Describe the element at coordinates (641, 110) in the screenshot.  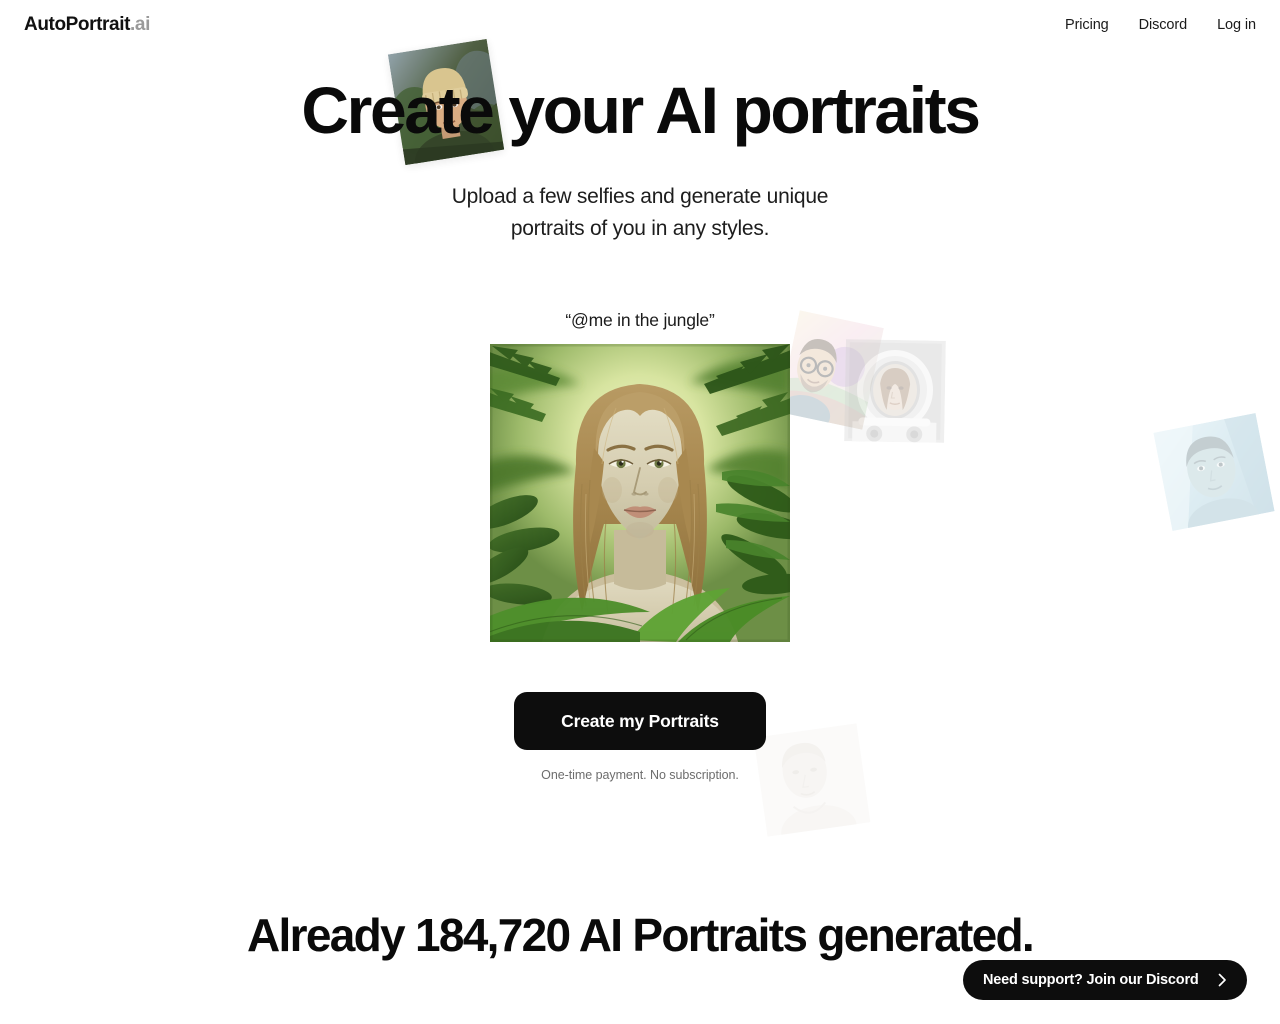
I see `page-title: Create your AI portraits` at that location.